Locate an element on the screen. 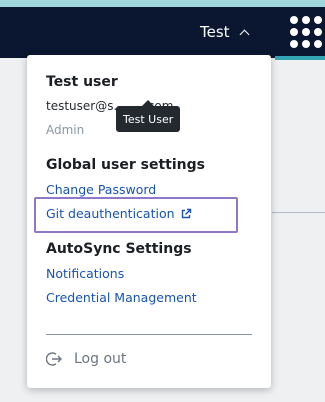 Image resolution: width=325 pixels, height=402 pixels. menu-separator is located at coordinates (149, 334).